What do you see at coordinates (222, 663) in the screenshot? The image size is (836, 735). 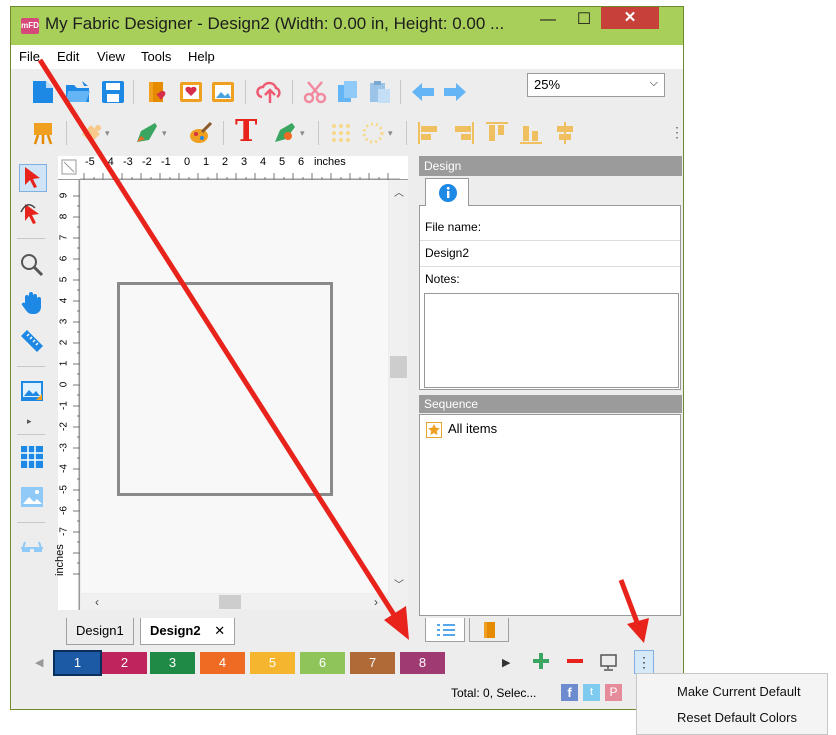 I see `color-swatch-4: 4` at bounding box center [222, 663].